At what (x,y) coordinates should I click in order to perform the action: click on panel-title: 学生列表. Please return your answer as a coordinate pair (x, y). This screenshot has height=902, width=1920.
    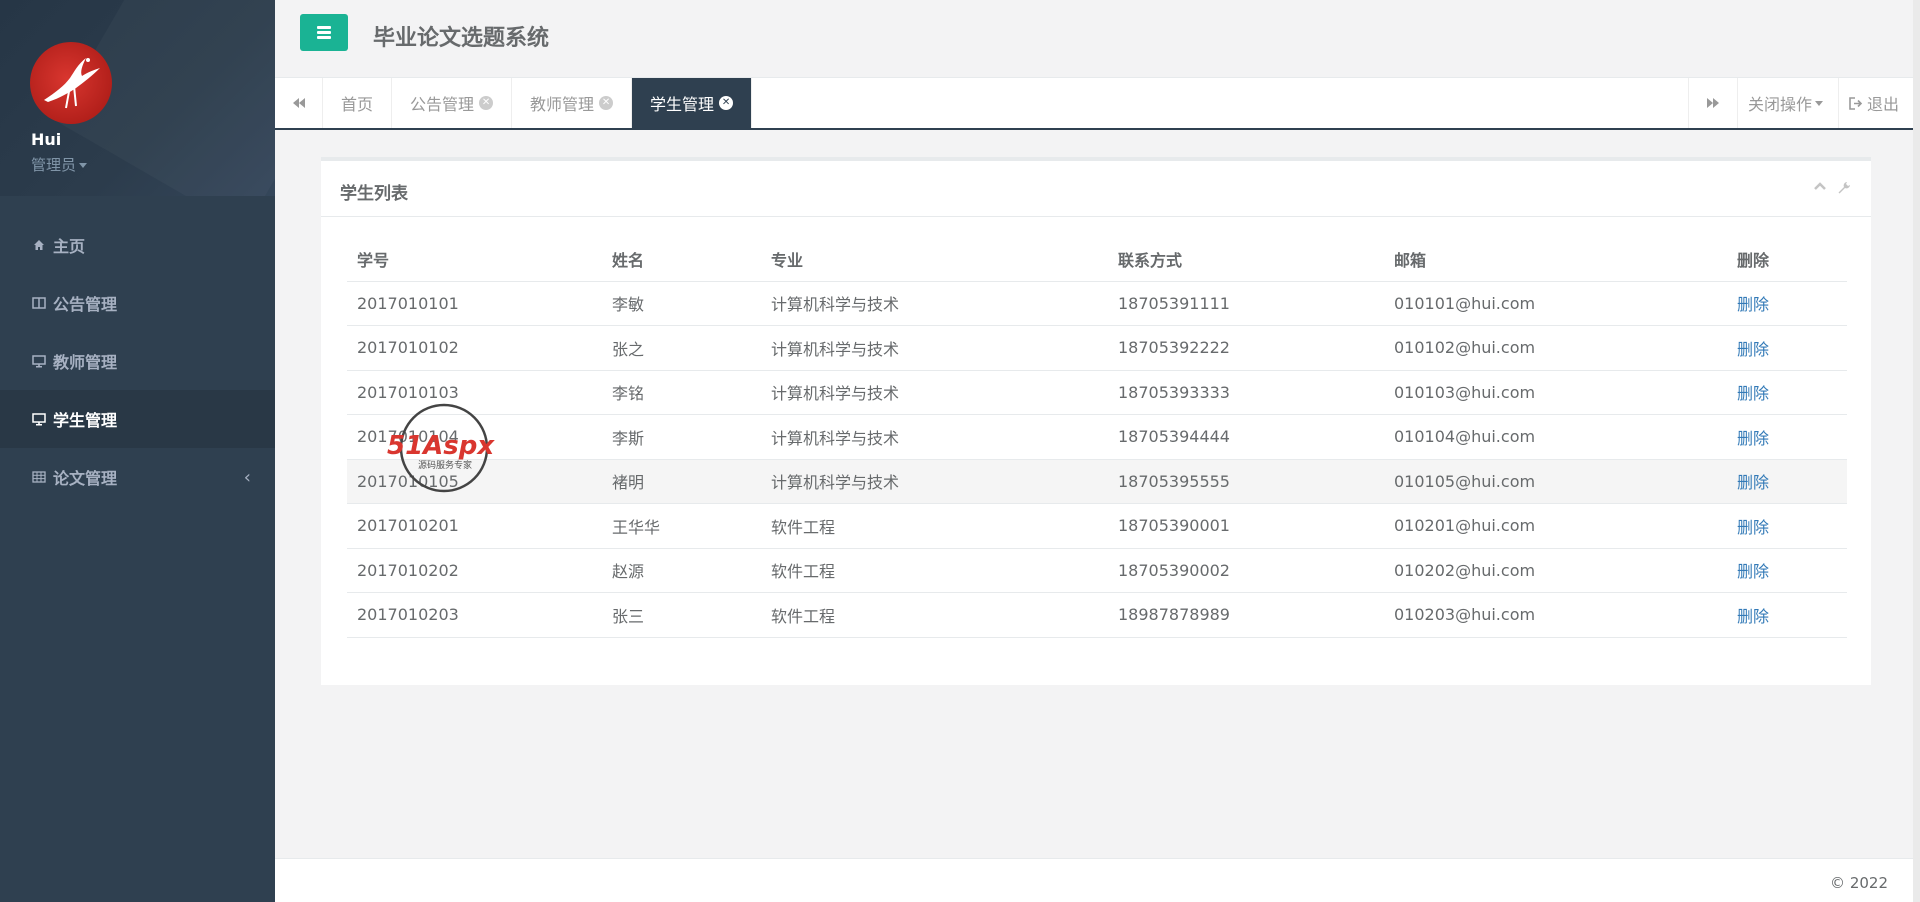
    Looking at the image, I should click on (374, 194).